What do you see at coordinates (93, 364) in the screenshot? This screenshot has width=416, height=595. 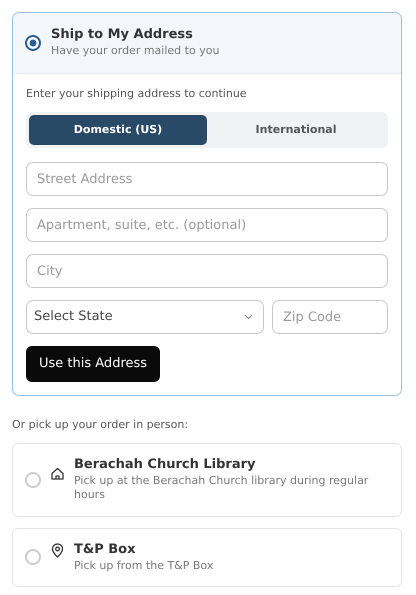 I see `use-address-button: Use this Address` at bounding box center [93, 364].